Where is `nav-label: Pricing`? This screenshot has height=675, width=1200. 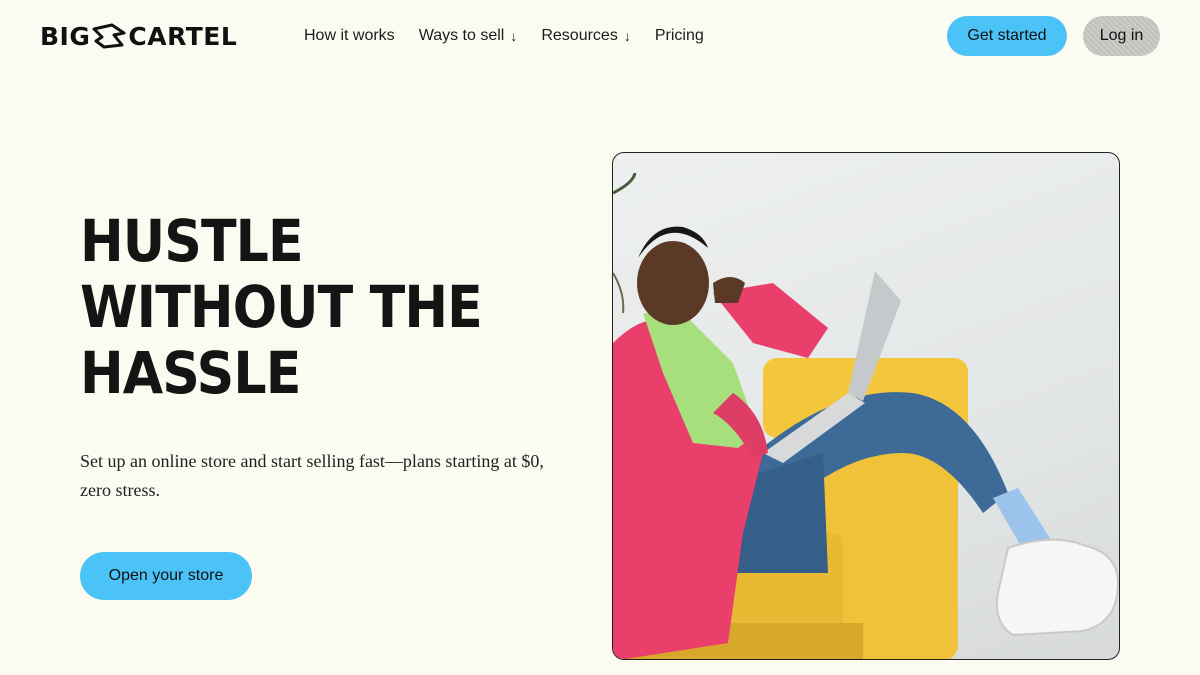 nav-label: Pricing is located at coordinates (679, 35).